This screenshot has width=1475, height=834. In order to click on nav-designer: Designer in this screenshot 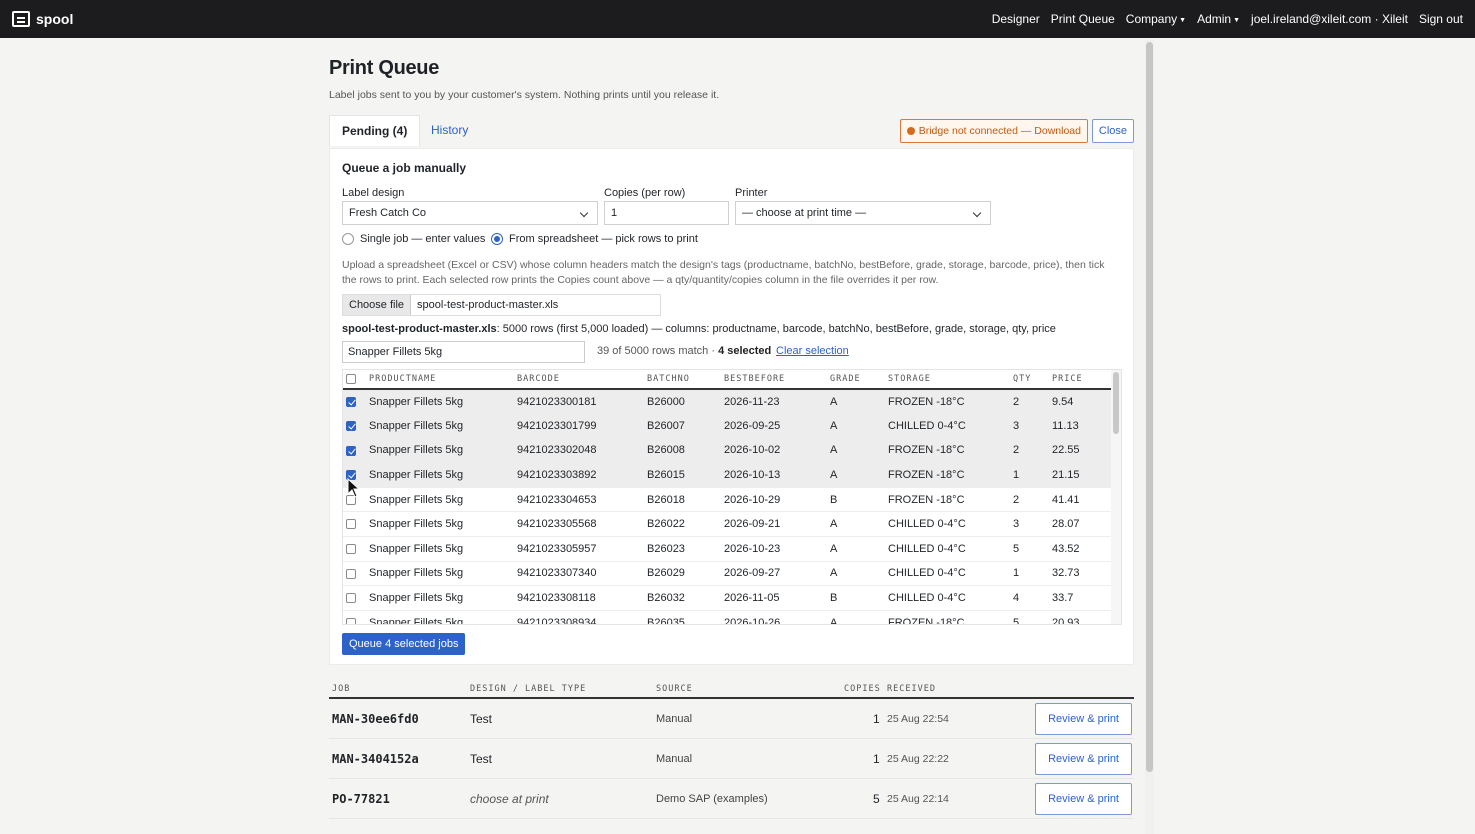, I will do `click(1016, 19)`.